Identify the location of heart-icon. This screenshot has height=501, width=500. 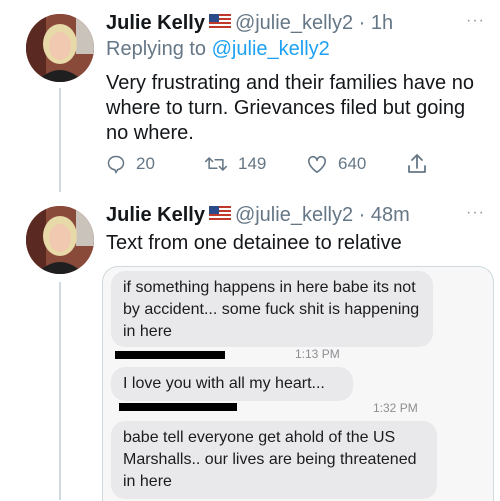
(317, 164).